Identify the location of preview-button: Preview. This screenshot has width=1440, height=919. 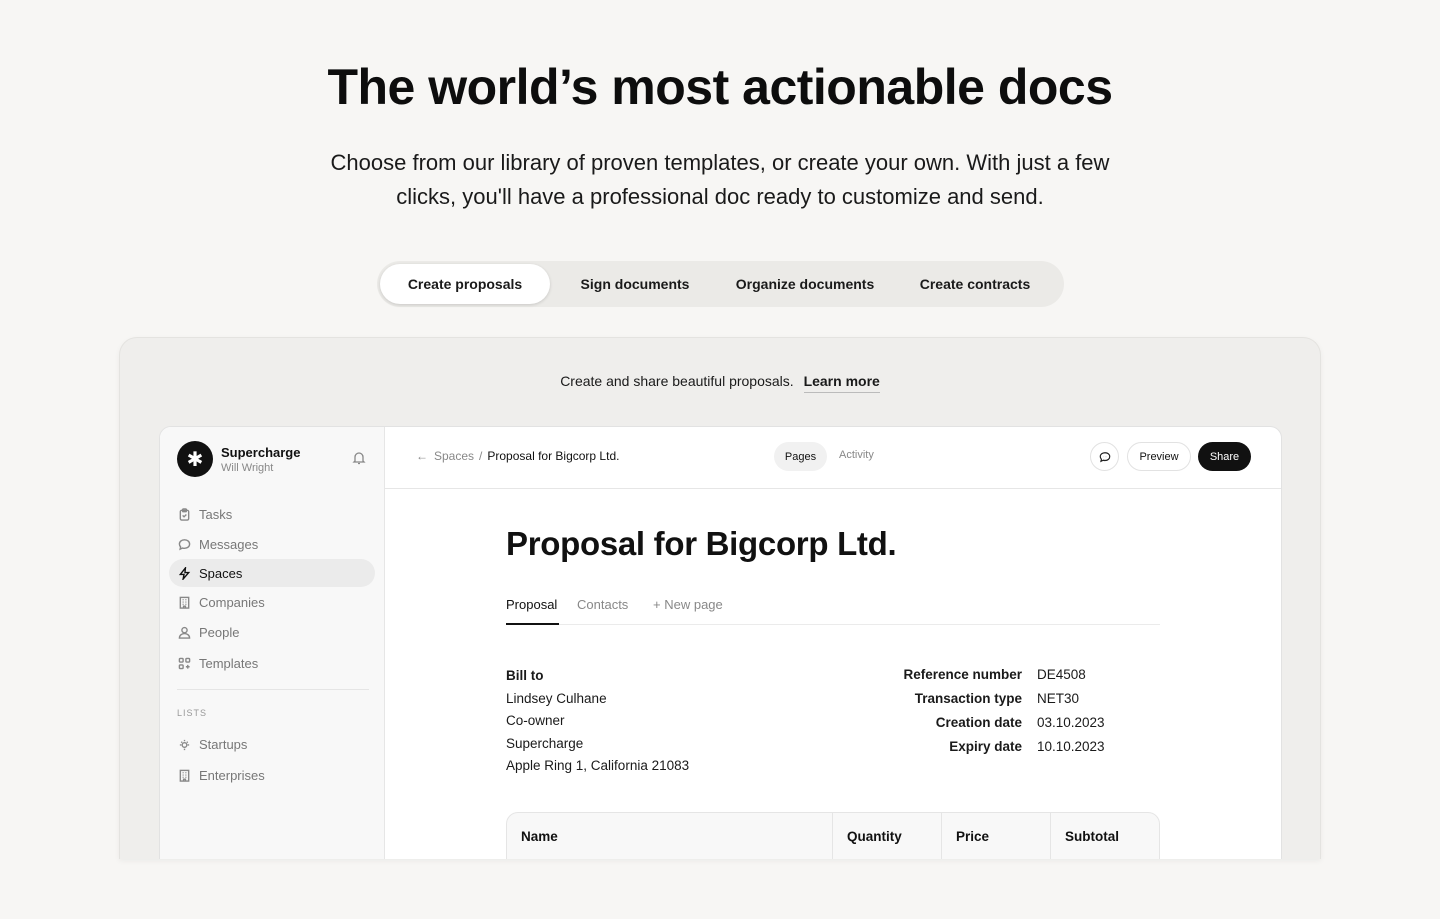
(1159, 456).